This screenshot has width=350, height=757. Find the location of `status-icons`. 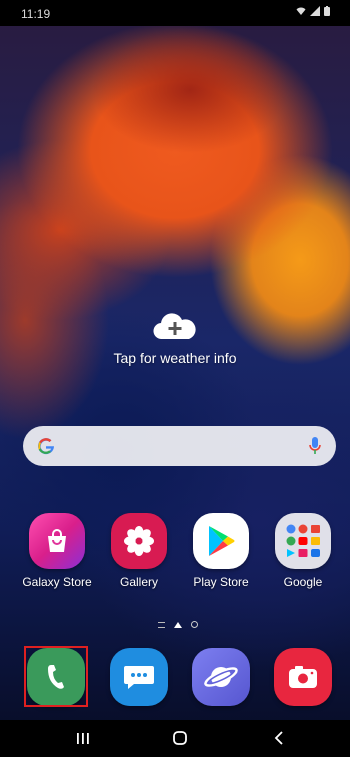

status-icons is located at coordinates (313, 11).